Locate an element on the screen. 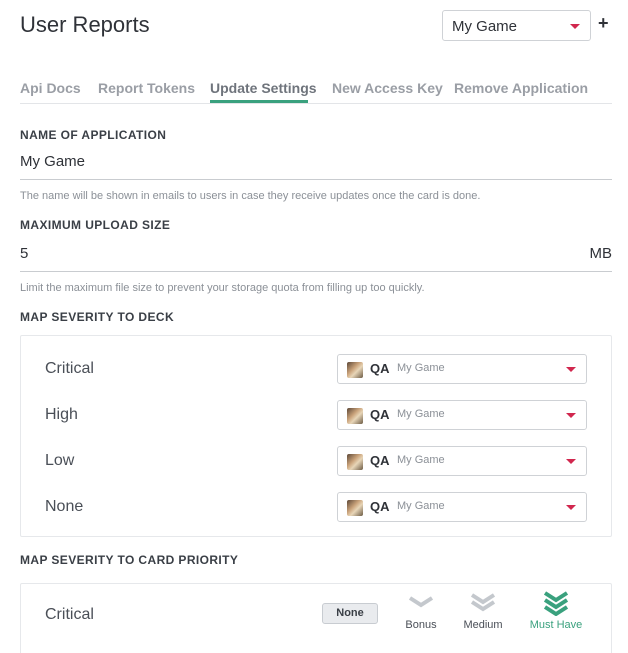 The height and width of the screenshot is (653, 628). page-title: User Reports is located at coordinates (85, 24).